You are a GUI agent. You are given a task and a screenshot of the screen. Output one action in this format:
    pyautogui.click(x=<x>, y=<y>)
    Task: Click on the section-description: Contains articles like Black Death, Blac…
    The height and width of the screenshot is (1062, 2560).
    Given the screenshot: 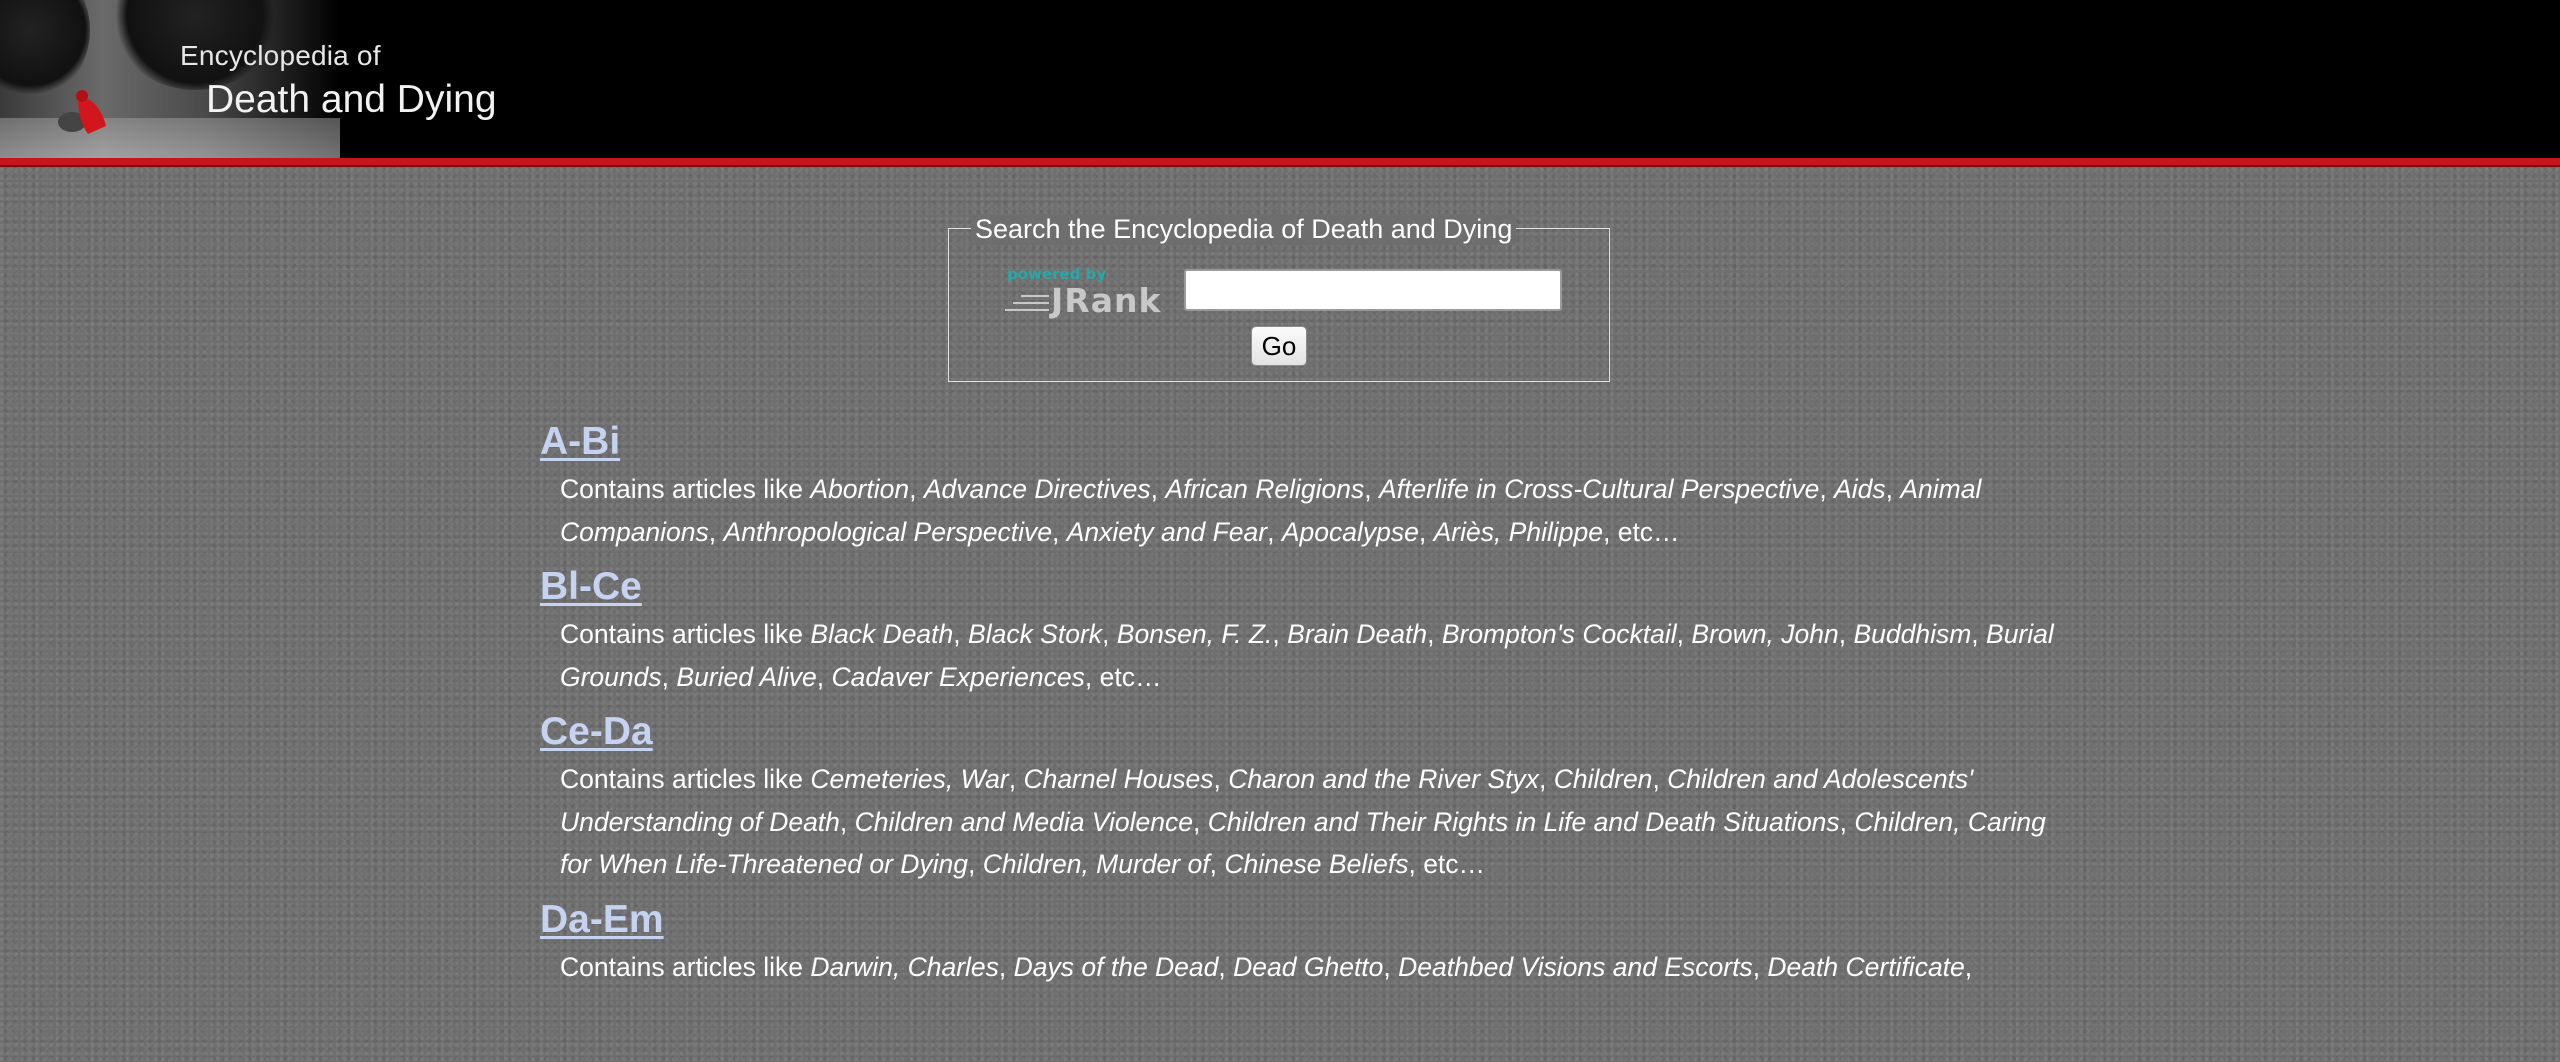 What is the action you would take?
    pyautogui.click(x=1307, y=655)
    